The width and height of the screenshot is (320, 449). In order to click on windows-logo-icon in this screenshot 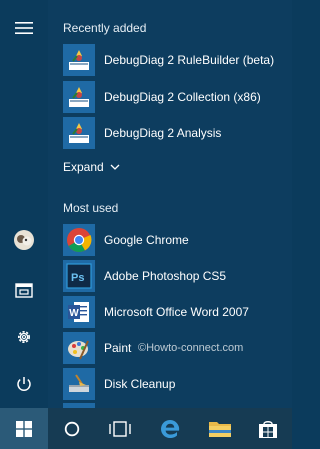, I will do `click(24, 428)`.